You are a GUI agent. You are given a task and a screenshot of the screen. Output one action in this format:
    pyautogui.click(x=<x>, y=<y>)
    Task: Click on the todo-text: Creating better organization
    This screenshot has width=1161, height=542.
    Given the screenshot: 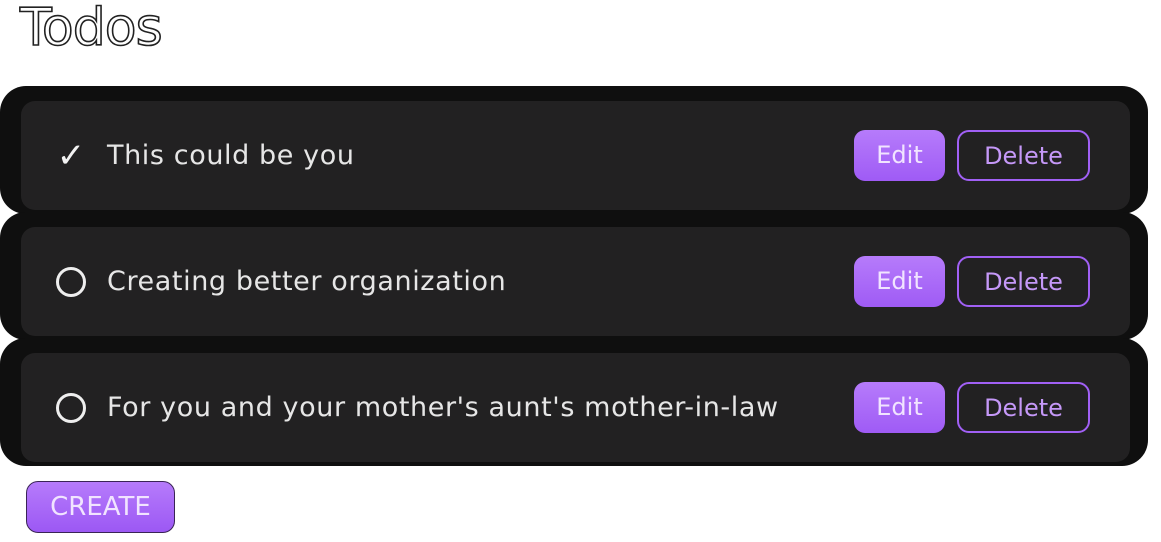 What is the action you would take?
    pyautogui.click(x=307, y=281)
    